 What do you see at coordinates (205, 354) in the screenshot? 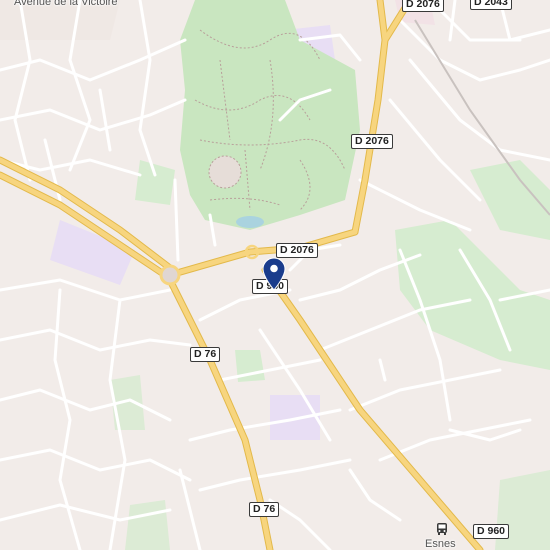
I see `road-shield-d76-mid: D 76` at bounding box center [205, 354].